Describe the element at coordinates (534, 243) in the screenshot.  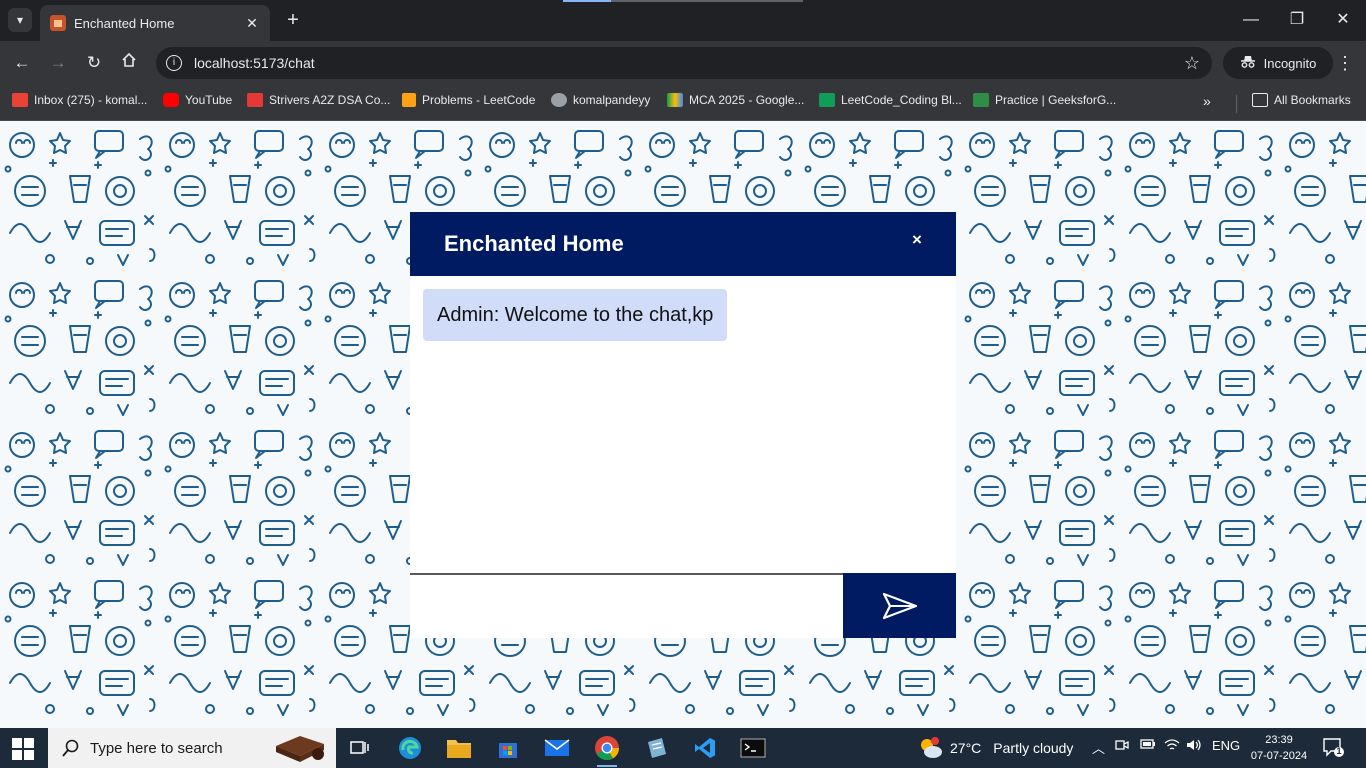
I see `chat-title: Enchanted Home` at that location.